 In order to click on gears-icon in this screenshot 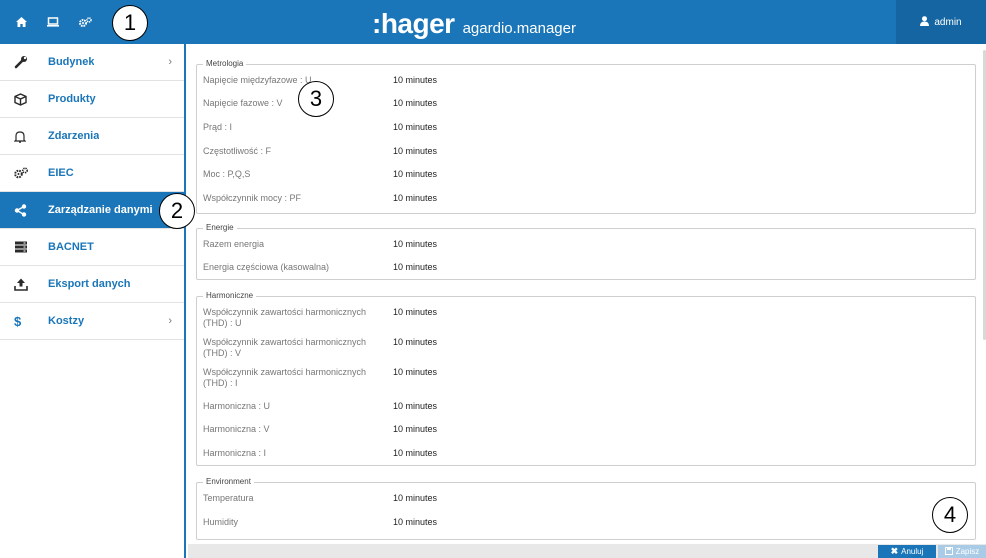, I will do `click(25, 173)`.